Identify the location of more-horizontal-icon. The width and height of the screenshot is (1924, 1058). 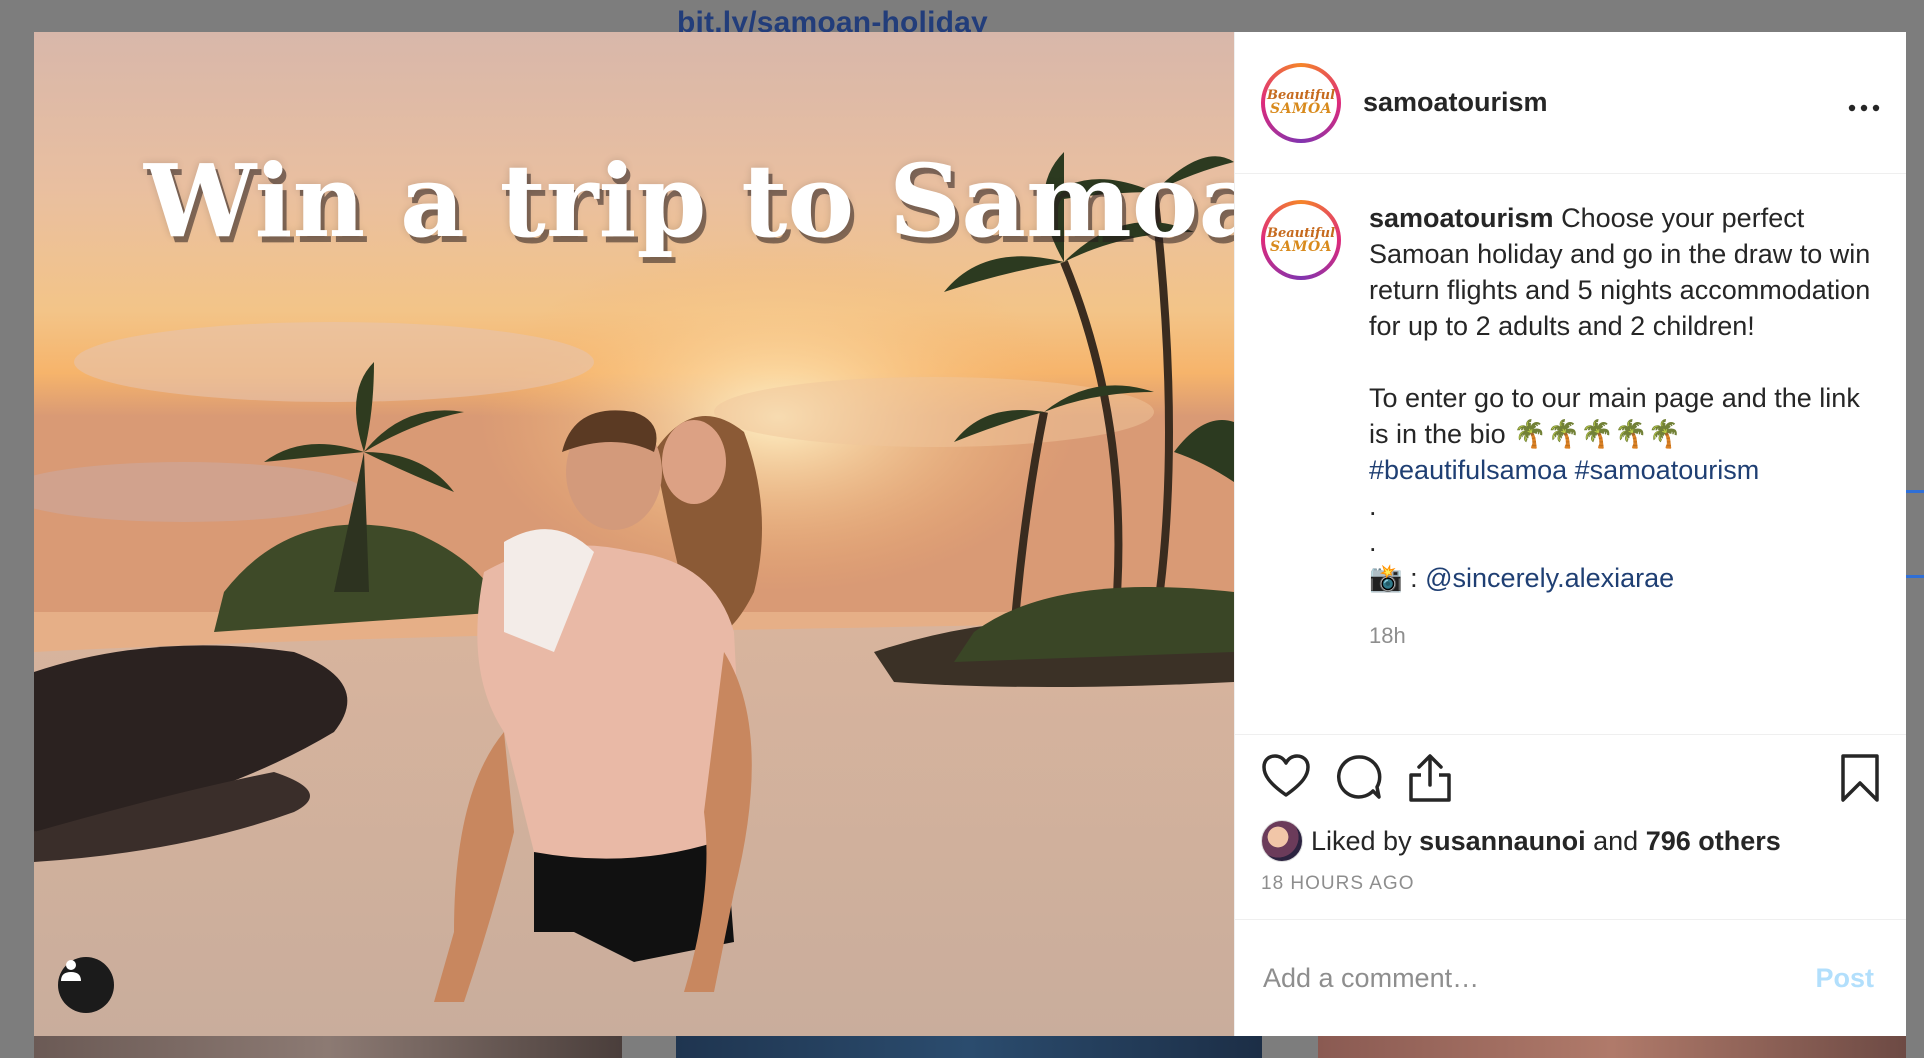
(1864, 103).